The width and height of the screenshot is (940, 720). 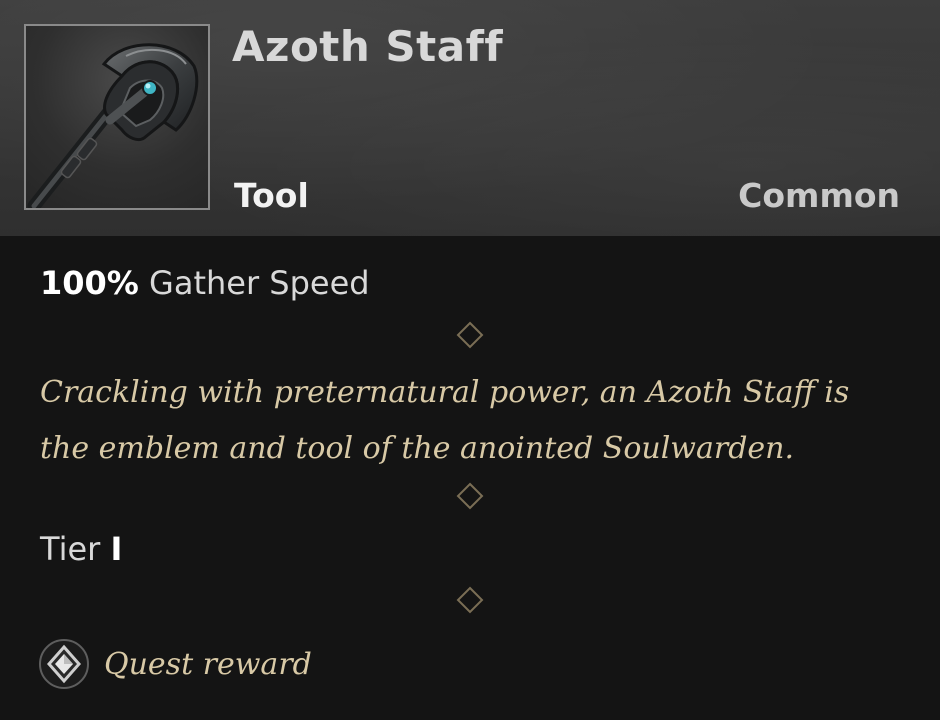 What do you see at coordinates (113, 125) in the screenshot?
I see `azoth-staff-icon` at bounding box center [113, 125].